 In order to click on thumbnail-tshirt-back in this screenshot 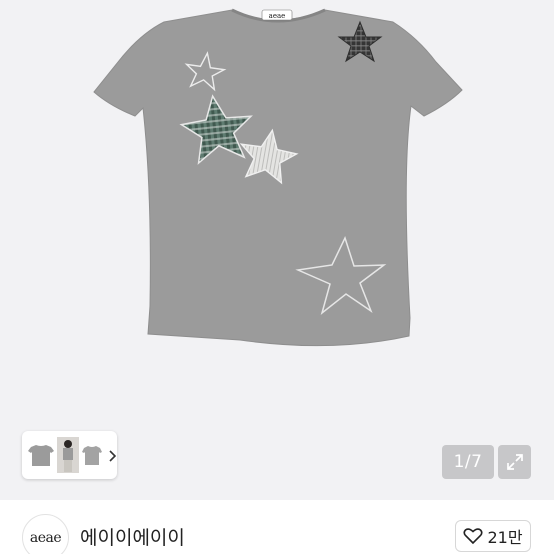, I will do `click(92, 455)`.